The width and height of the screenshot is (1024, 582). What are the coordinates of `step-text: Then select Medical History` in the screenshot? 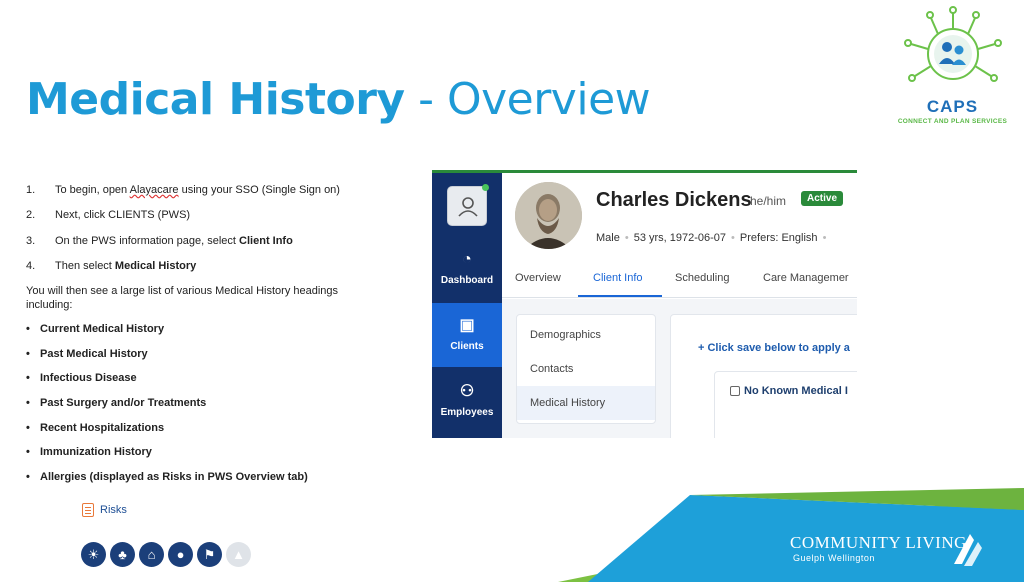 It's located at (125, 266).